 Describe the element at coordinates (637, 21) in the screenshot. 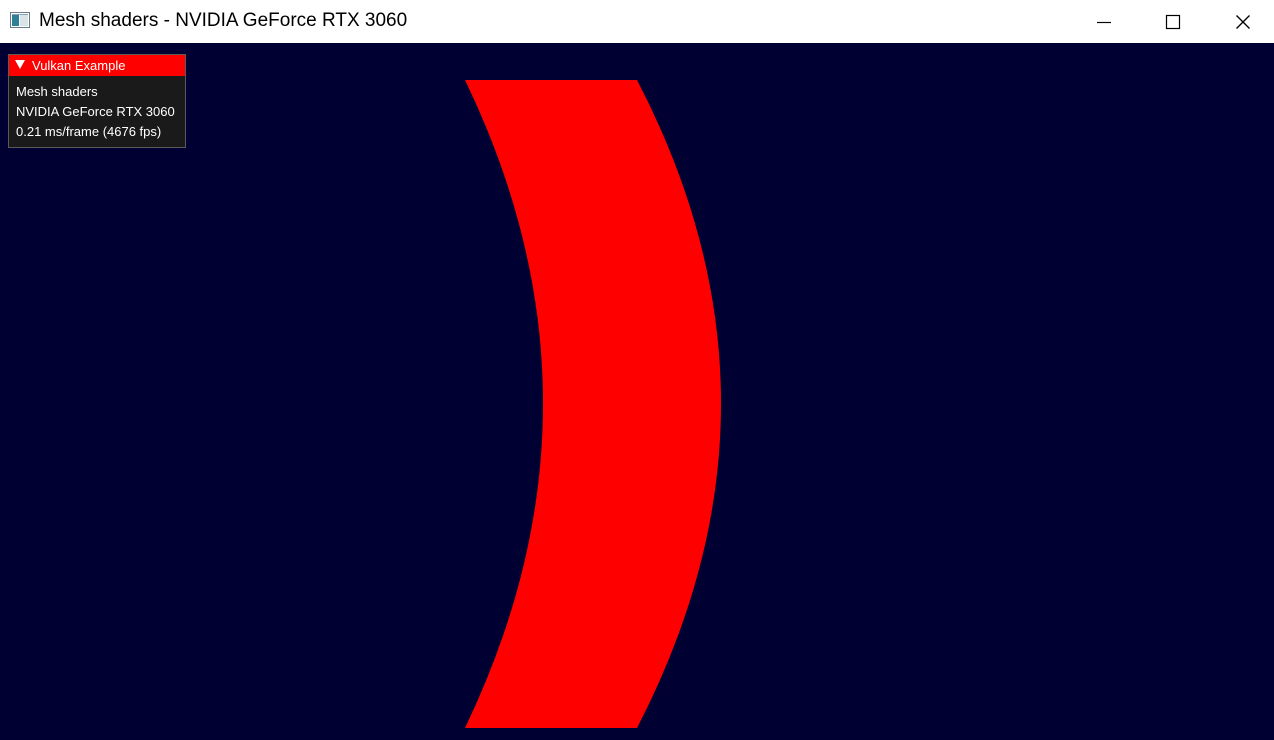

I see `window-titlebar: Mesh shaders - NVIDIA GeForce RTX 3060` at that location.